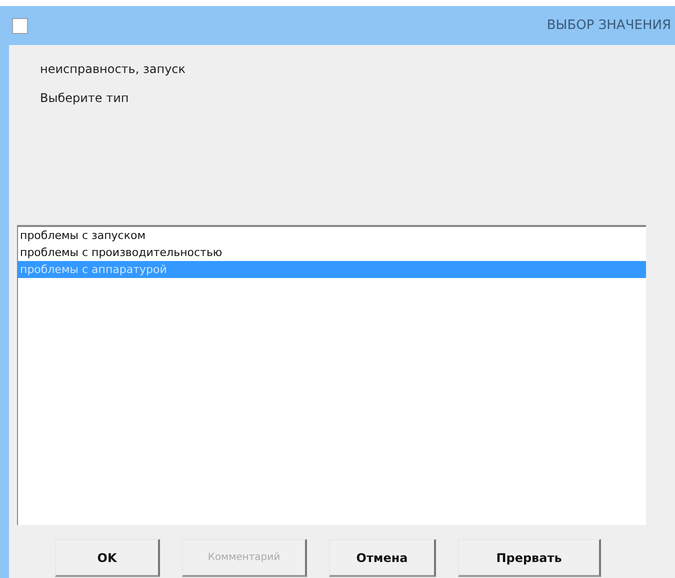  I want to click on dialog-button: Отмена, so click(382, 558).